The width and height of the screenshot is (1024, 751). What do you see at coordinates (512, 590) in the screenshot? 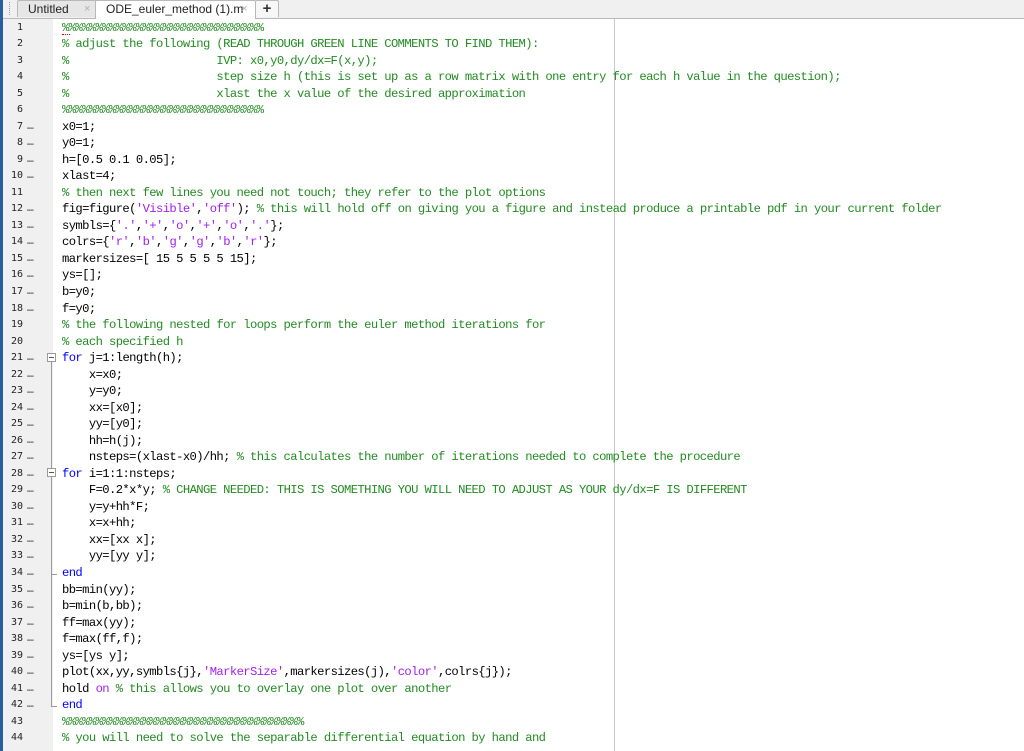
I see `code-line: 35– bb=min(yy);` at bounding box center [512, 590].